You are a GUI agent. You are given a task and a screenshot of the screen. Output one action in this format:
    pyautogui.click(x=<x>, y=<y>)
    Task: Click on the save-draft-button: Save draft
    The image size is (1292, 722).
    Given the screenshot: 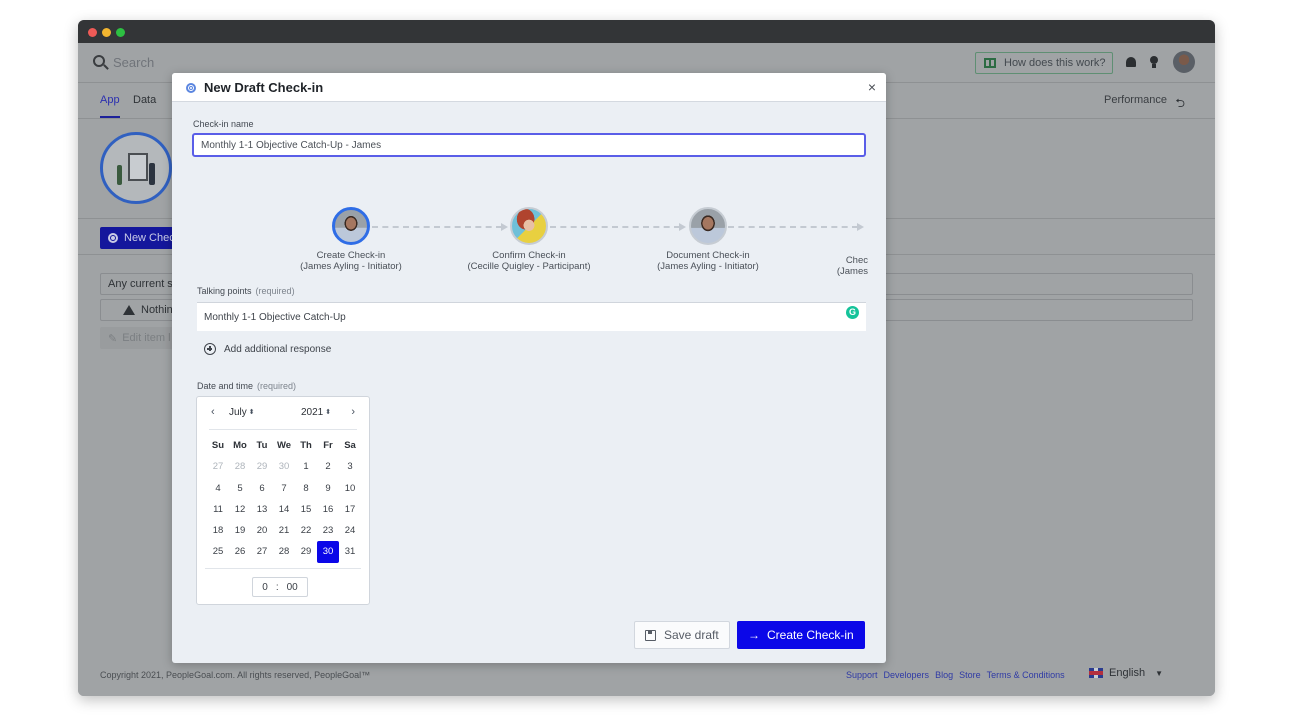 What is the action you would take?
    pyautogui.click(x=682, y=635)
    